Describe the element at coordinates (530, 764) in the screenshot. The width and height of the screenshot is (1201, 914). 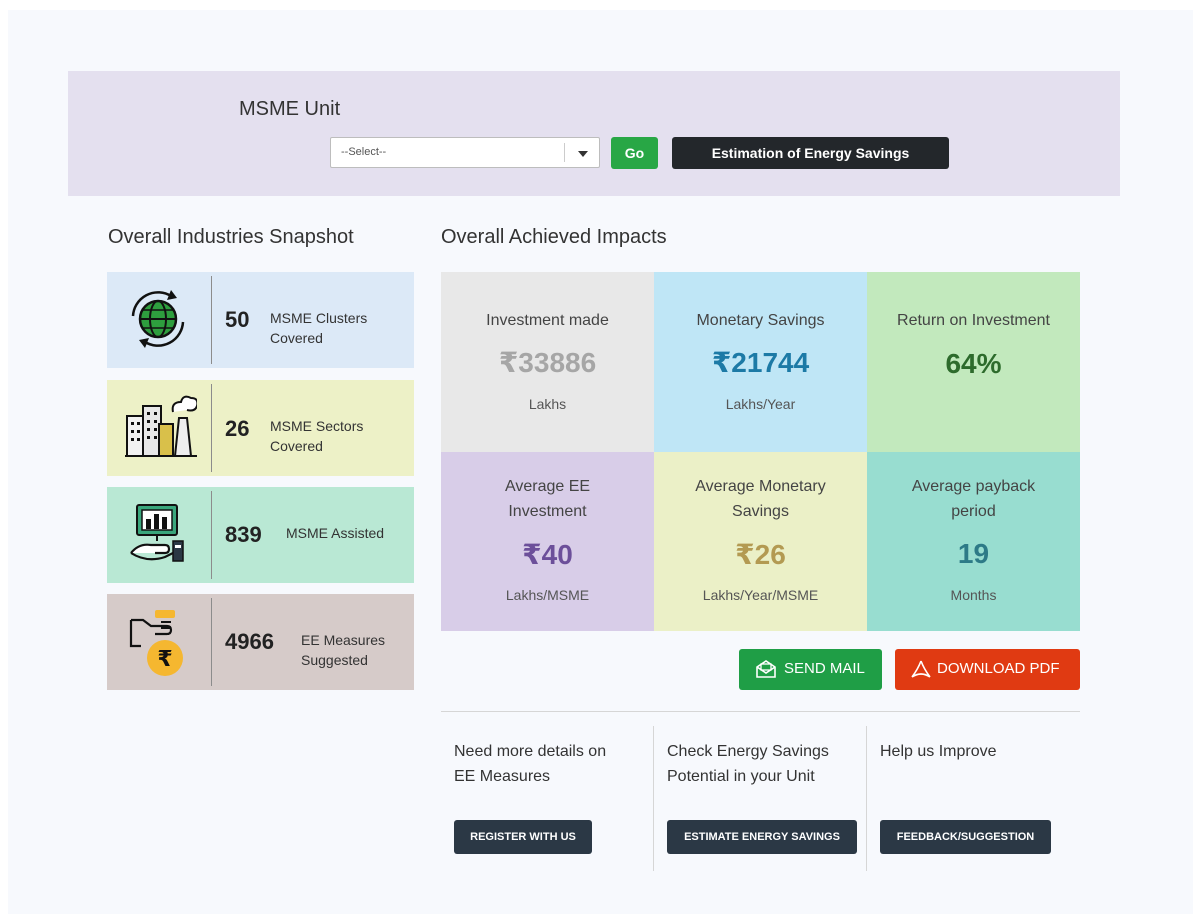
I see `cta-text: Need more details on EE Measures` at that location.